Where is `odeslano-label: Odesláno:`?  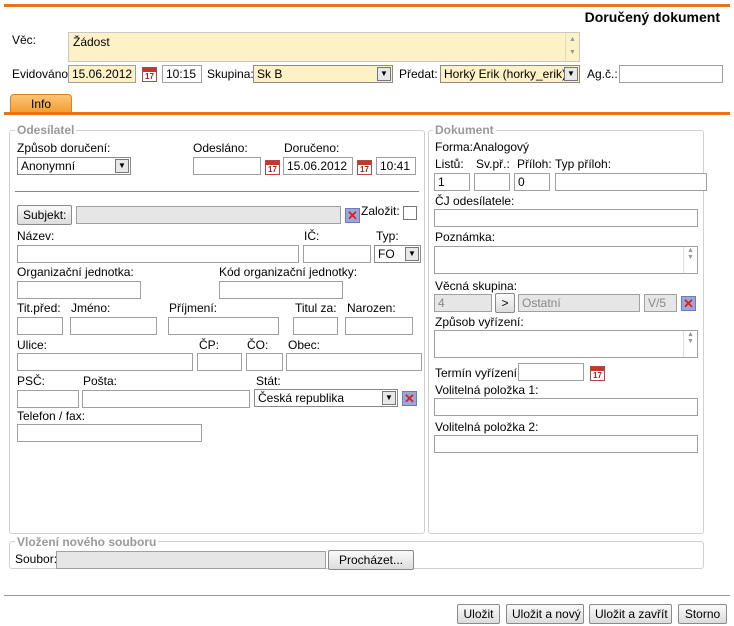 odeslano-label: Odesláno: is located at coordinates (220, 148).